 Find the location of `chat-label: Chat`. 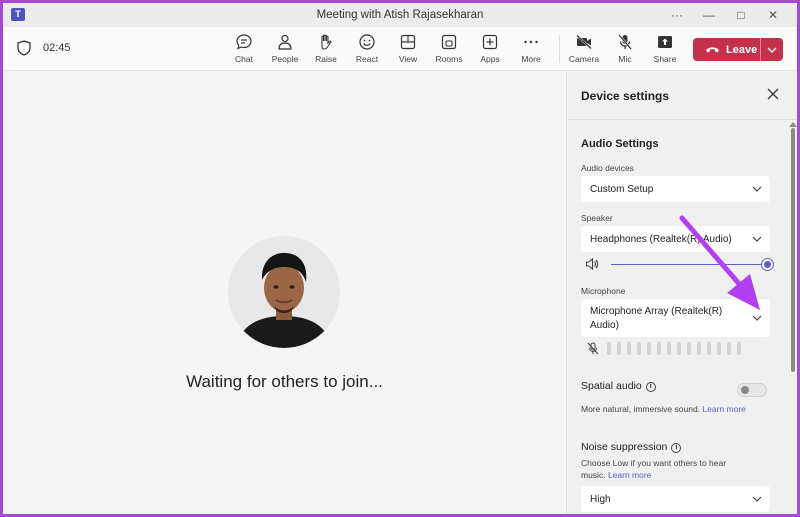

chat-label: Chat is located at coordinates (244, 59).